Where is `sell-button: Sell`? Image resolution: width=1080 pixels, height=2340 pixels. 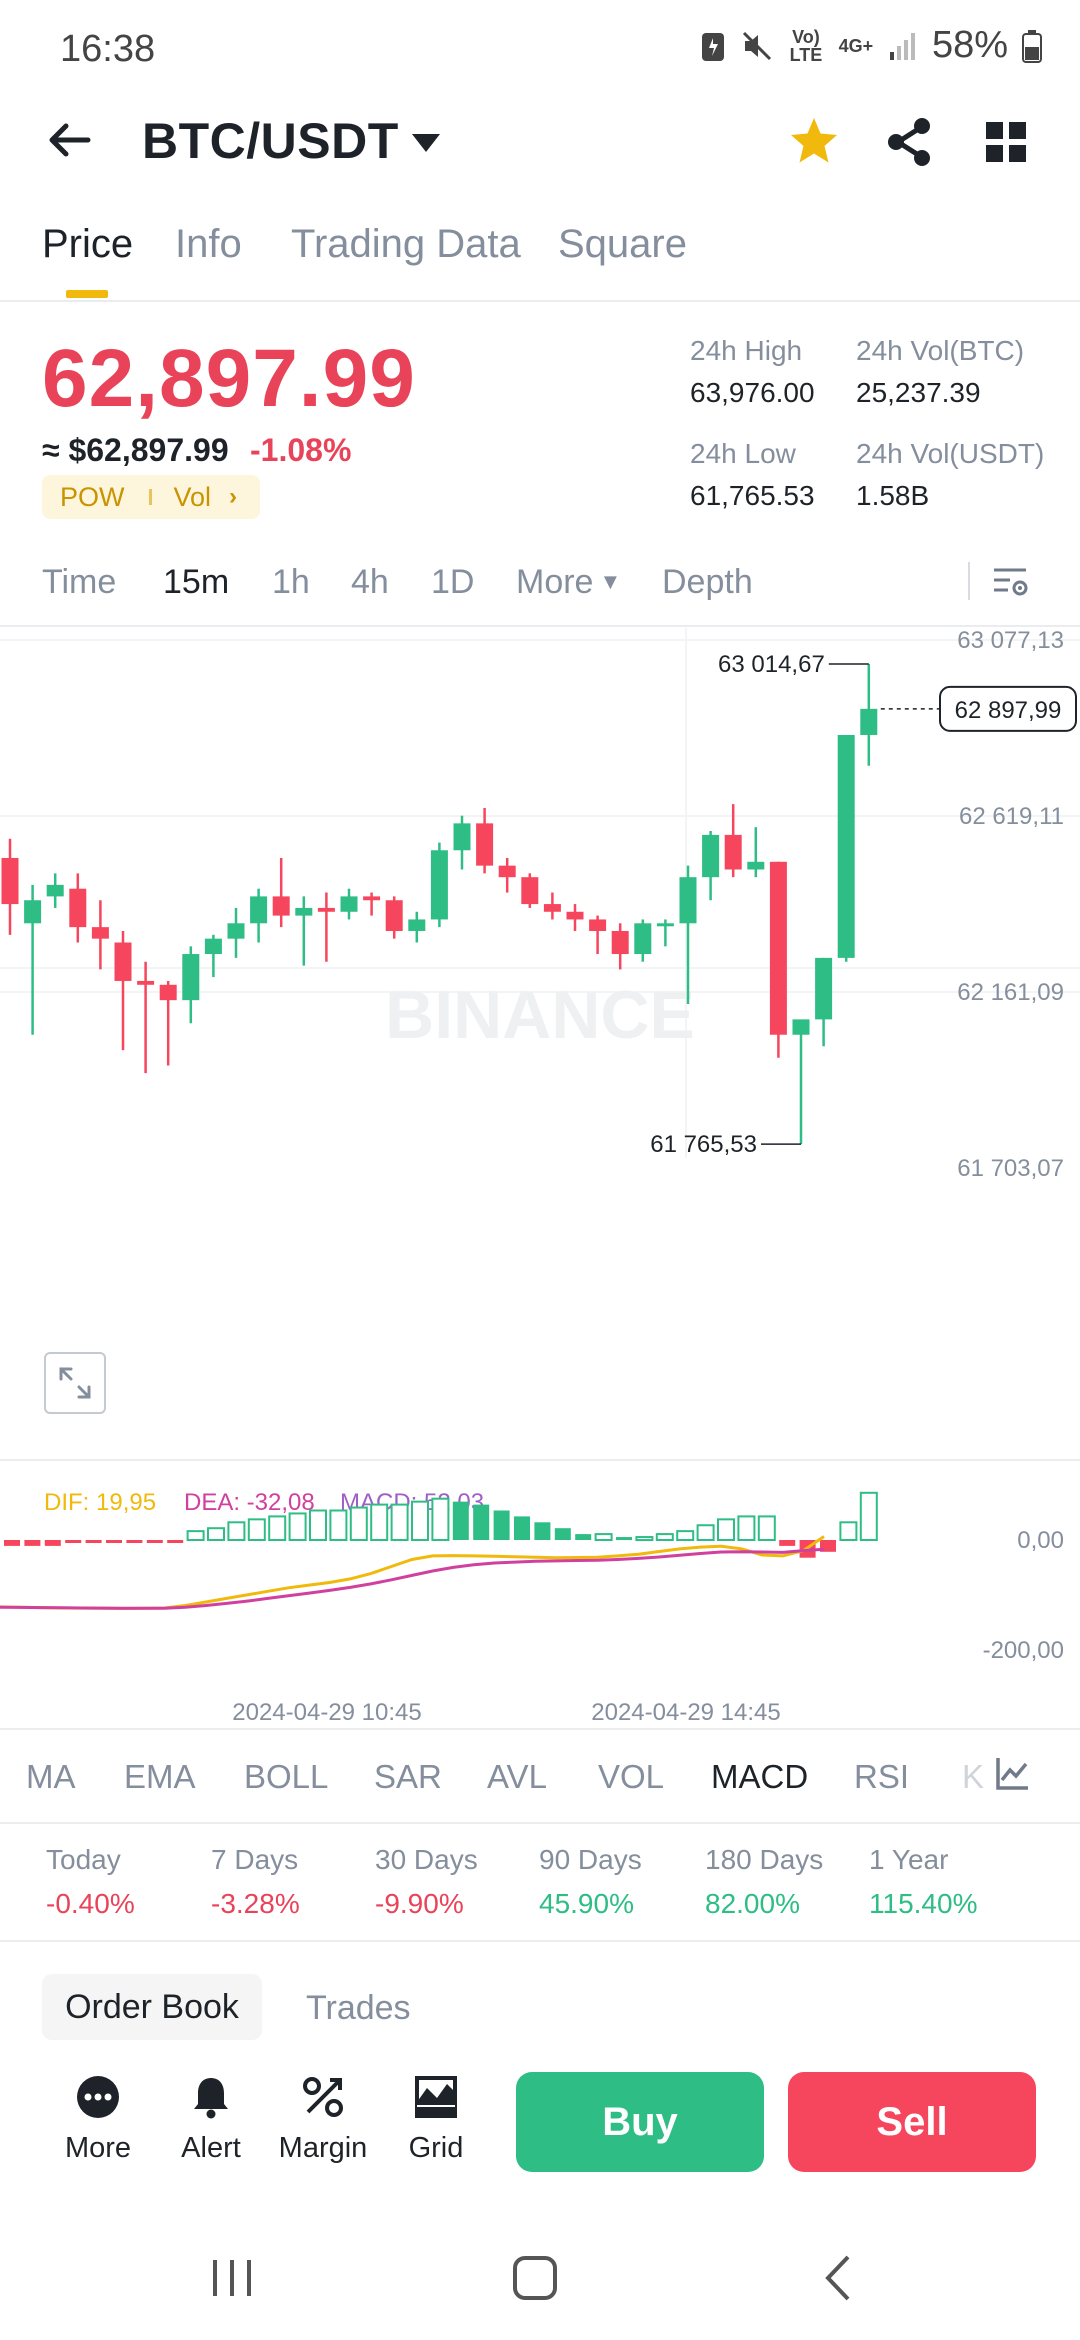
sell-button: Sell is located at coordinates (912, 2122).